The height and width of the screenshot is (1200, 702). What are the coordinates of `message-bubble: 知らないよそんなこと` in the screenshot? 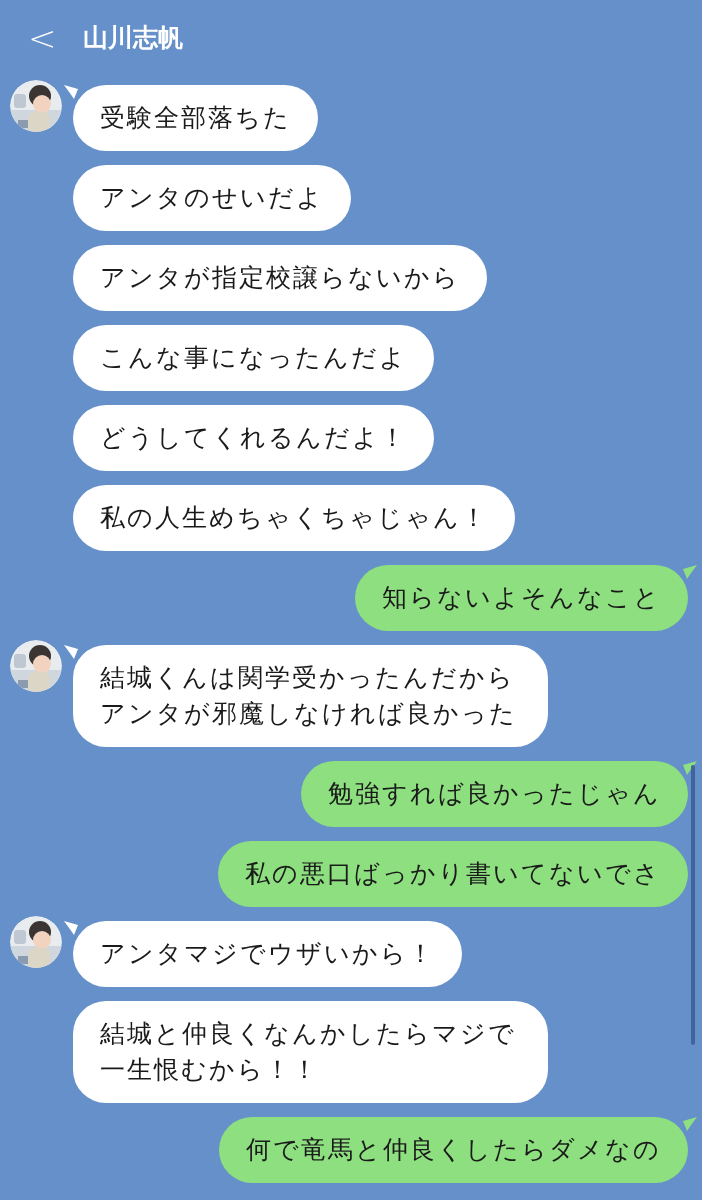 It's located at (521, 598).